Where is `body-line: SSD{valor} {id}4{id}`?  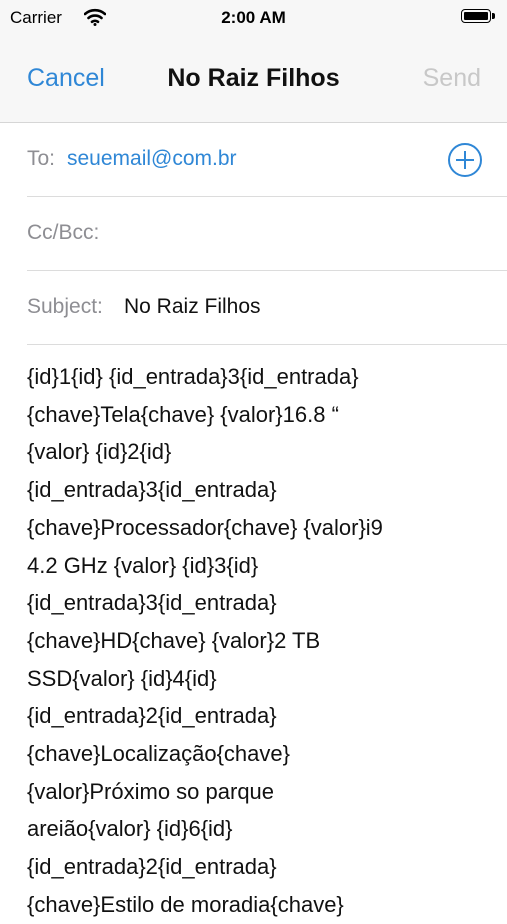
body-line: SSD{valor} {id}4{id} is located at coordinates (122, 678).